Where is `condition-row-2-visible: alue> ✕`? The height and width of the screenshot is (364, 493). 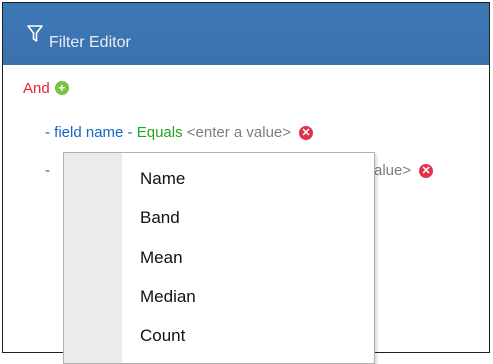
condition-row-2-visible: alue> ✕ is located at coordinates (404, 170).